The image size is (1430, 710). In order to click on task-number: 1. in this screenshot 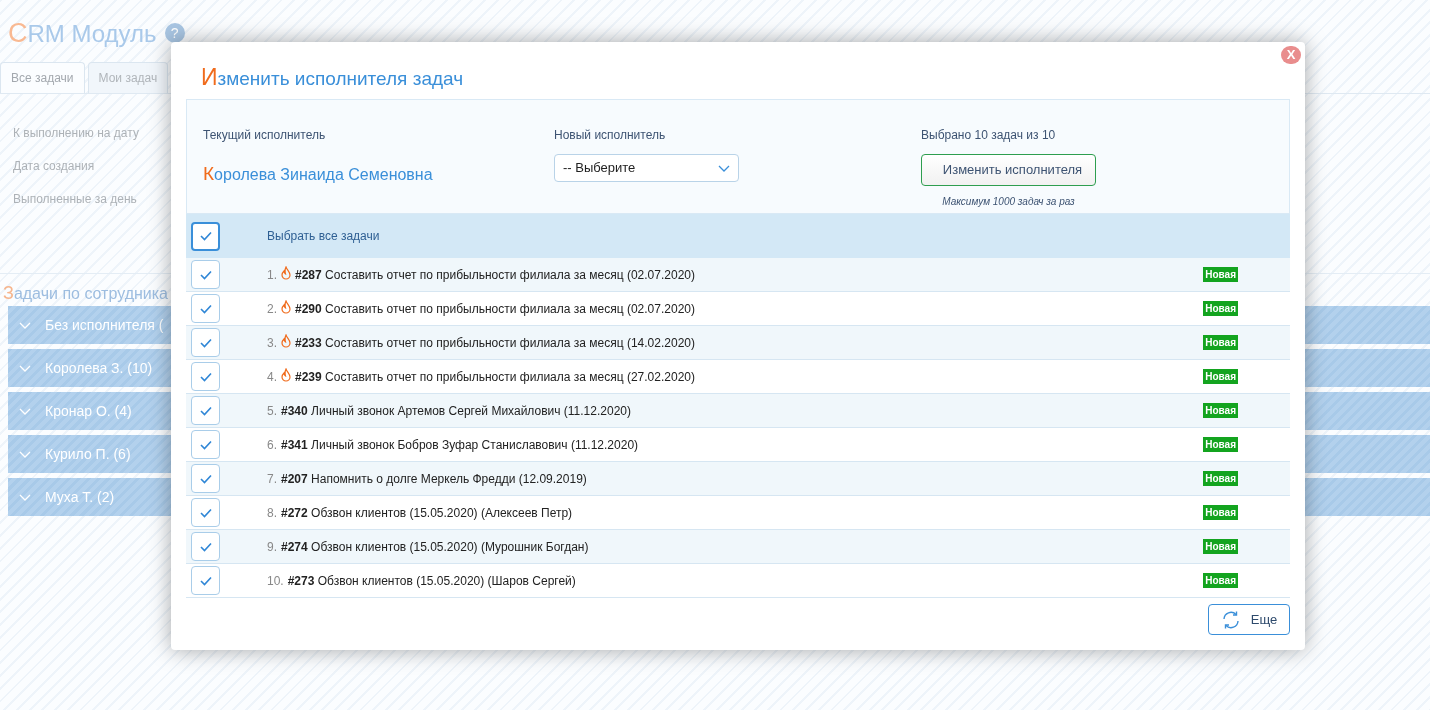, I will do `click(272, 275)`.